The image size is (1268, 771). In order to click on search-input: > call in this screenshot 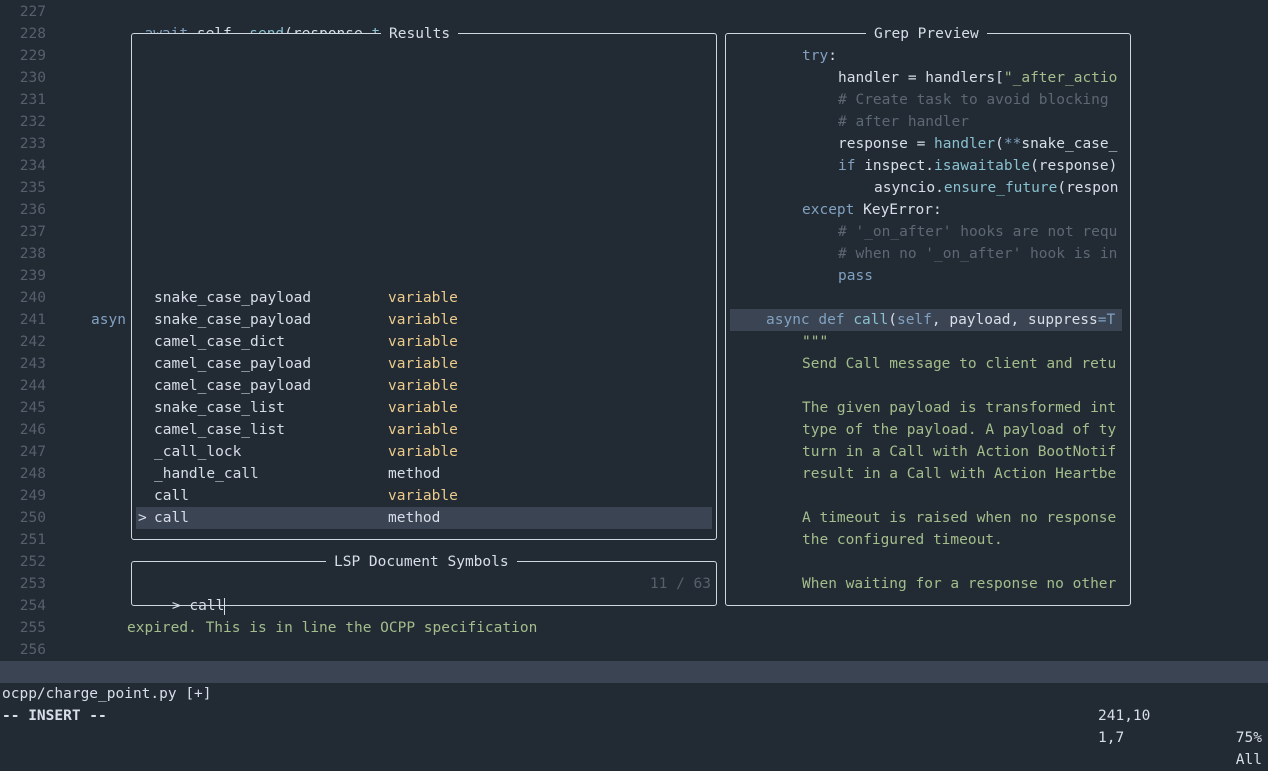, I will do `click(181, 594)`.